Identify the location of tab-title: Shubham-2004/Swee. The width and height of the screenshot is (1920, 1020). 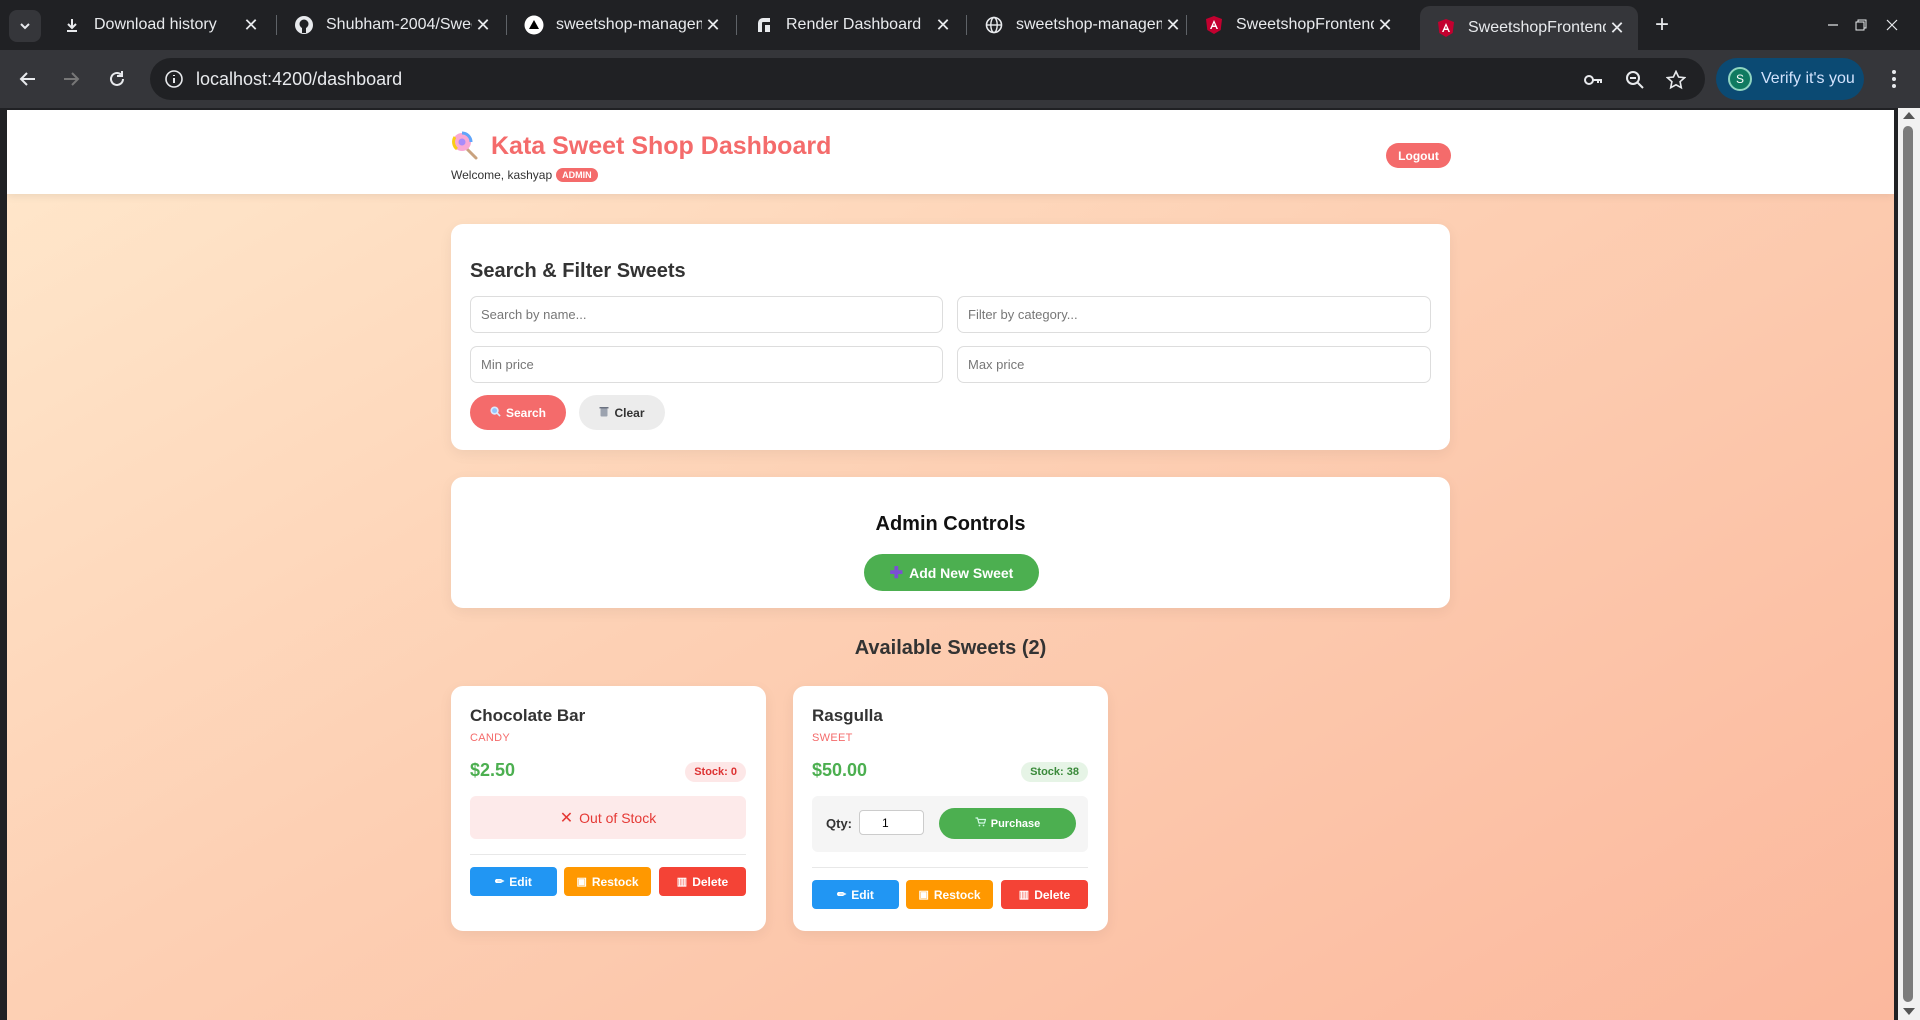
(399, 24).